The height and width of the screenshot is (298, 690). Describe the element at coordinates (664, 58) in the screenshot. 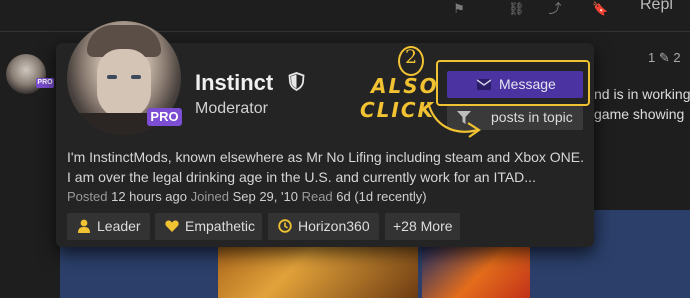

I see `post-edit-counter: 1 ✎ 2` at that location.